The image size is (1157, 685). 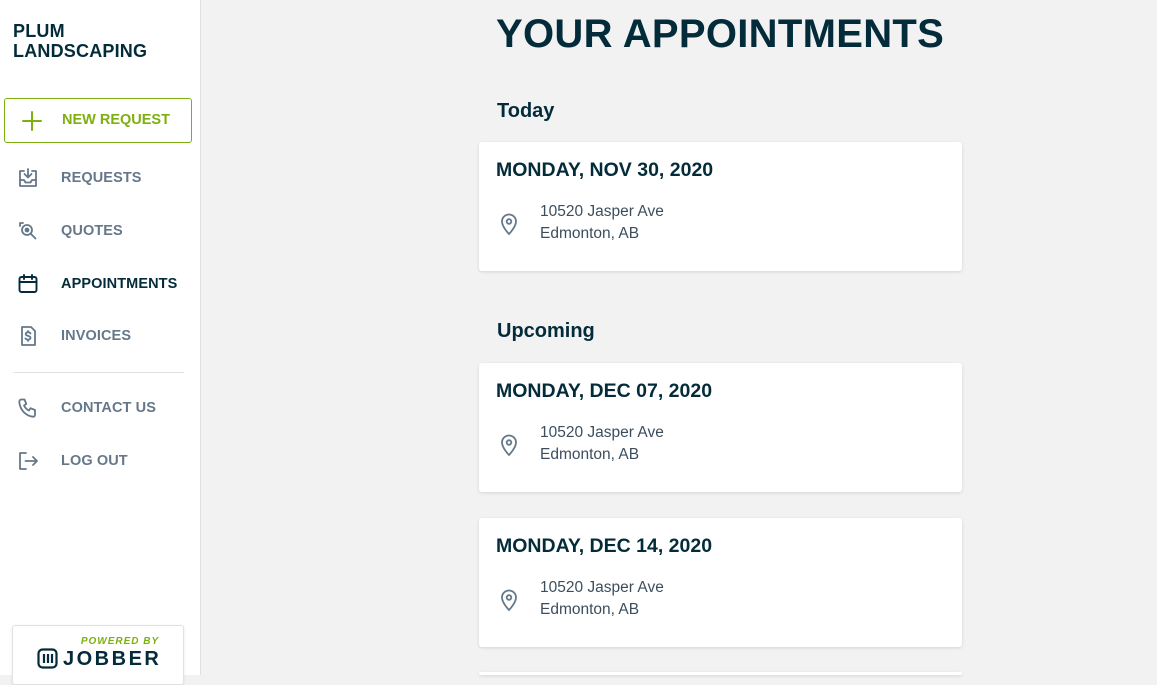 I want to click on invoice-dollar-icon, so click(x=28, y=336).